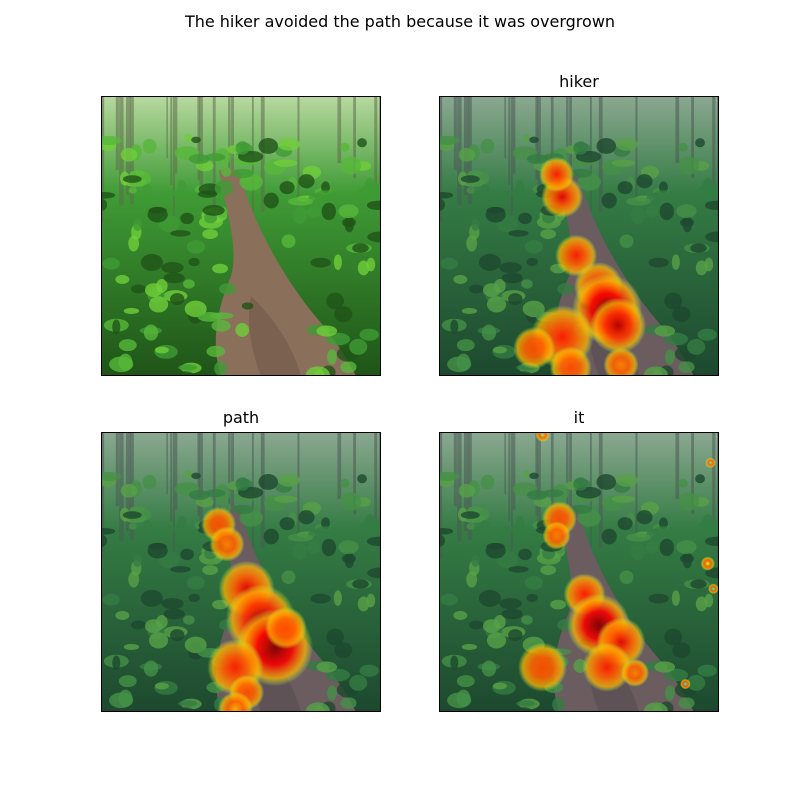 Image resolution: width=800 pixels, height=800 pixels. What do you see at coordinates (241, 417) in the screenshot?
I see `panel-title-path: path` at bounding box center [241, 417].